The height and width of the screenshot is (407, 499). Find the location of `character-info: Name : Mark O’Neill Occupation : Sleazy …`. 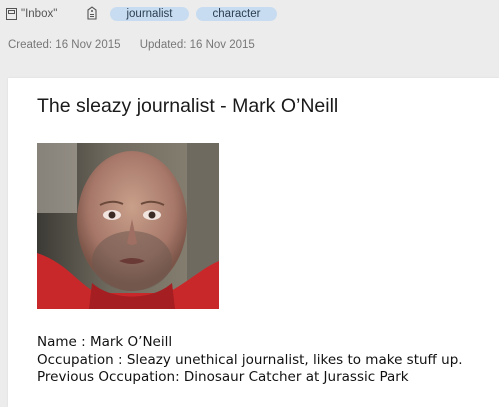

character-info: Name : Mark O’Neill Occupation : Sleazy … is located at coordinates (250, 360).